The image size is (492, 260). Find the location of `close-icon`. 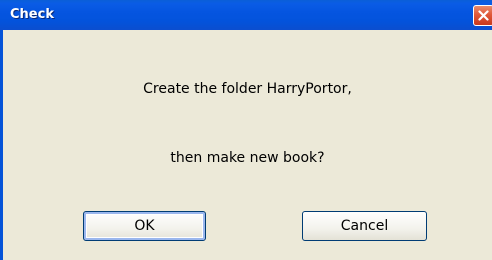

close-icon is located at coordinates (483, 15).